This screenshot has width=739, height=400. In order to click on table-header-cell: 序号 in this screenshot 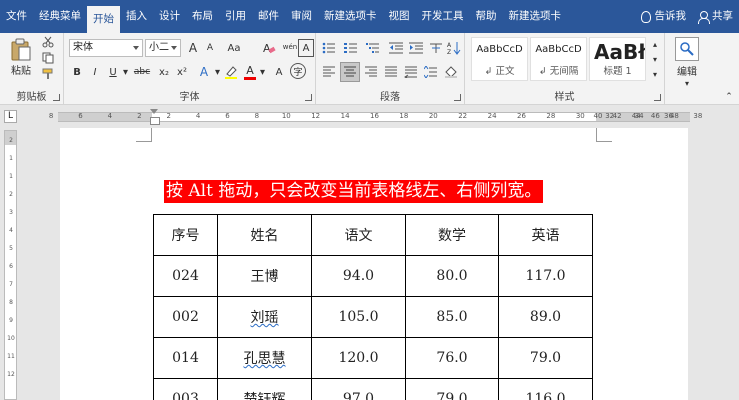, I will do `click(185, 235)`.